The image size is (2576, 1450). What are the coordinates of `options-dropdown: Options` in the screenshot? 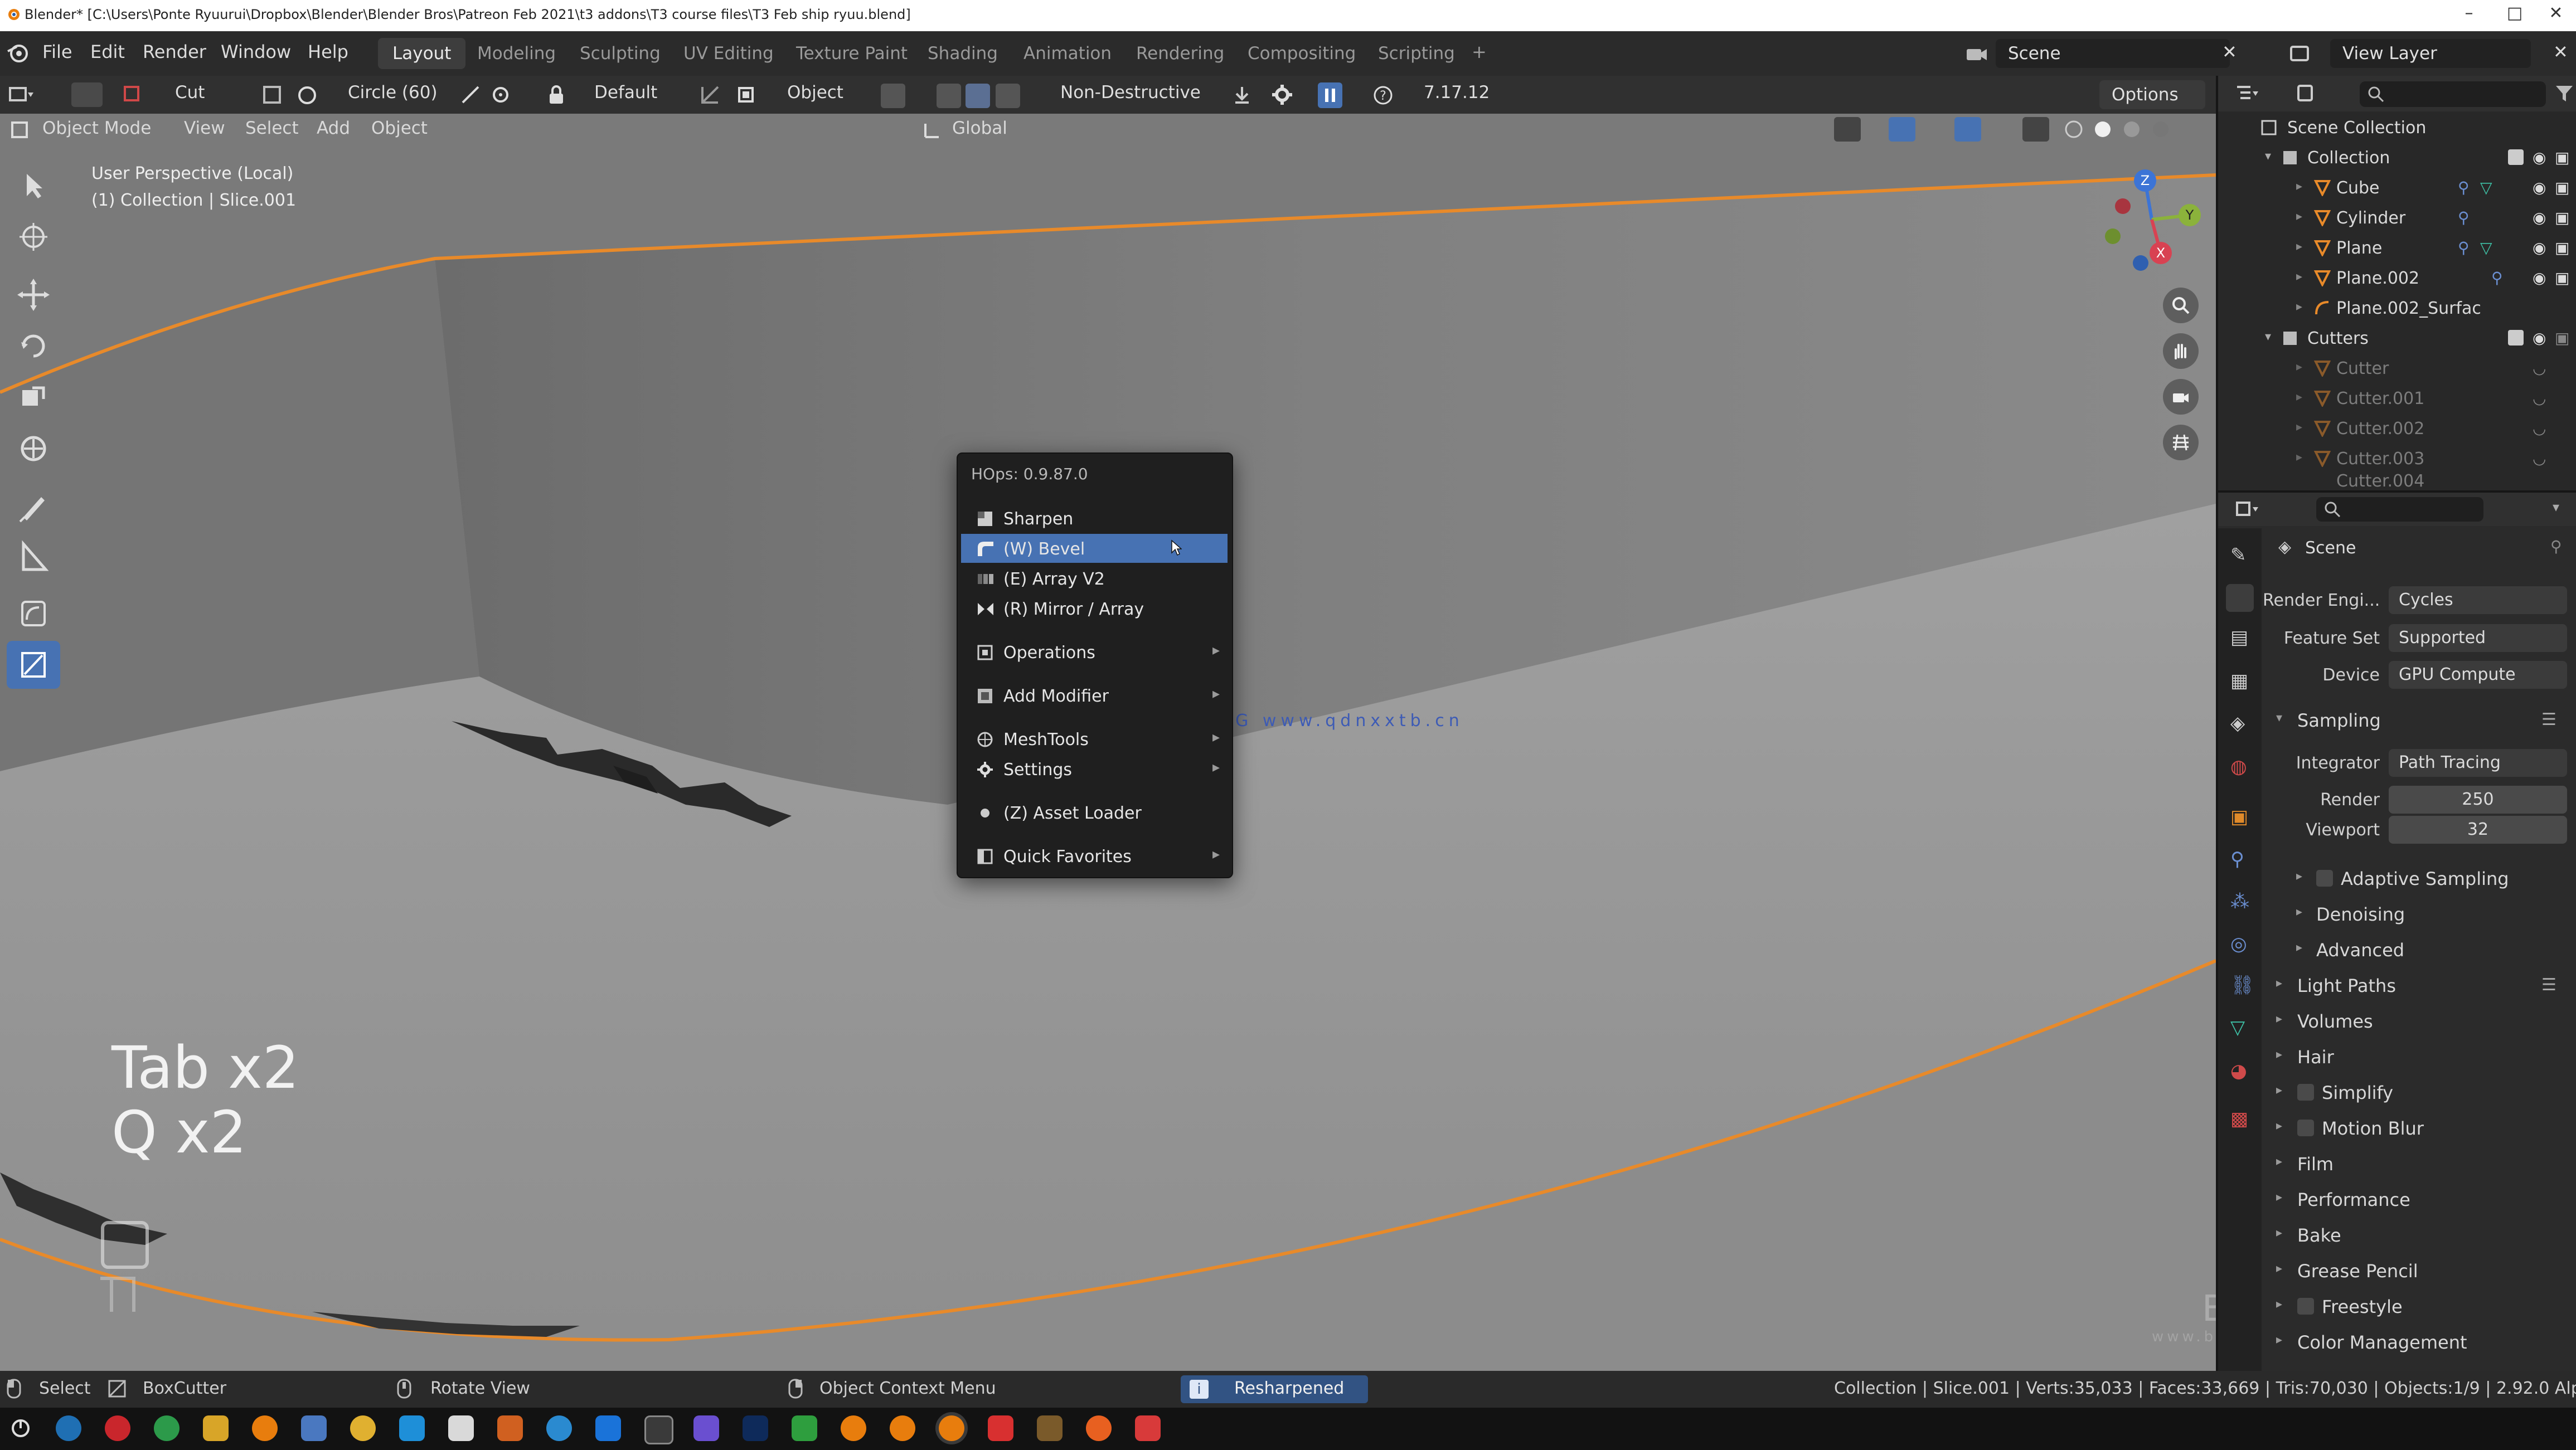 It's located at (2152, 94).